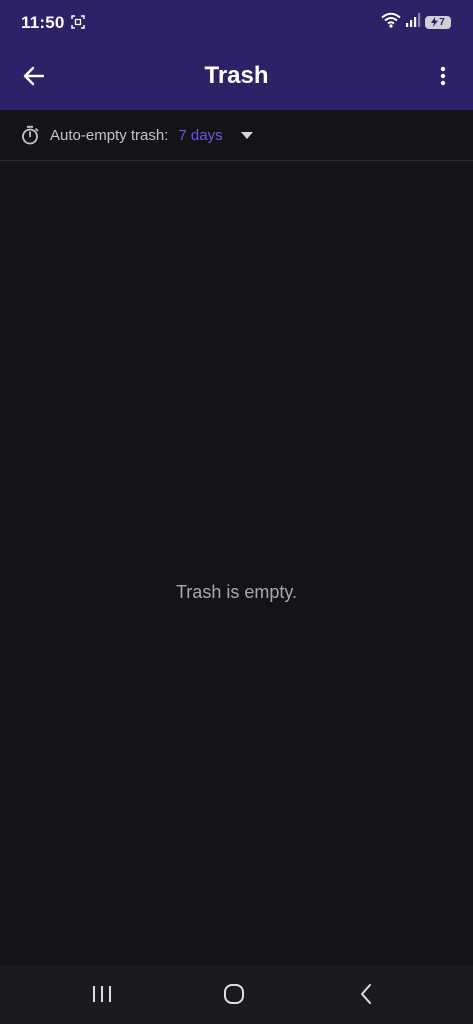 This screenshot has height=1024, width=473. Describe the element at coordinates (109, 135) in the screenshot. I see `auto-empty-label: Auto-empty trash:` at that location.